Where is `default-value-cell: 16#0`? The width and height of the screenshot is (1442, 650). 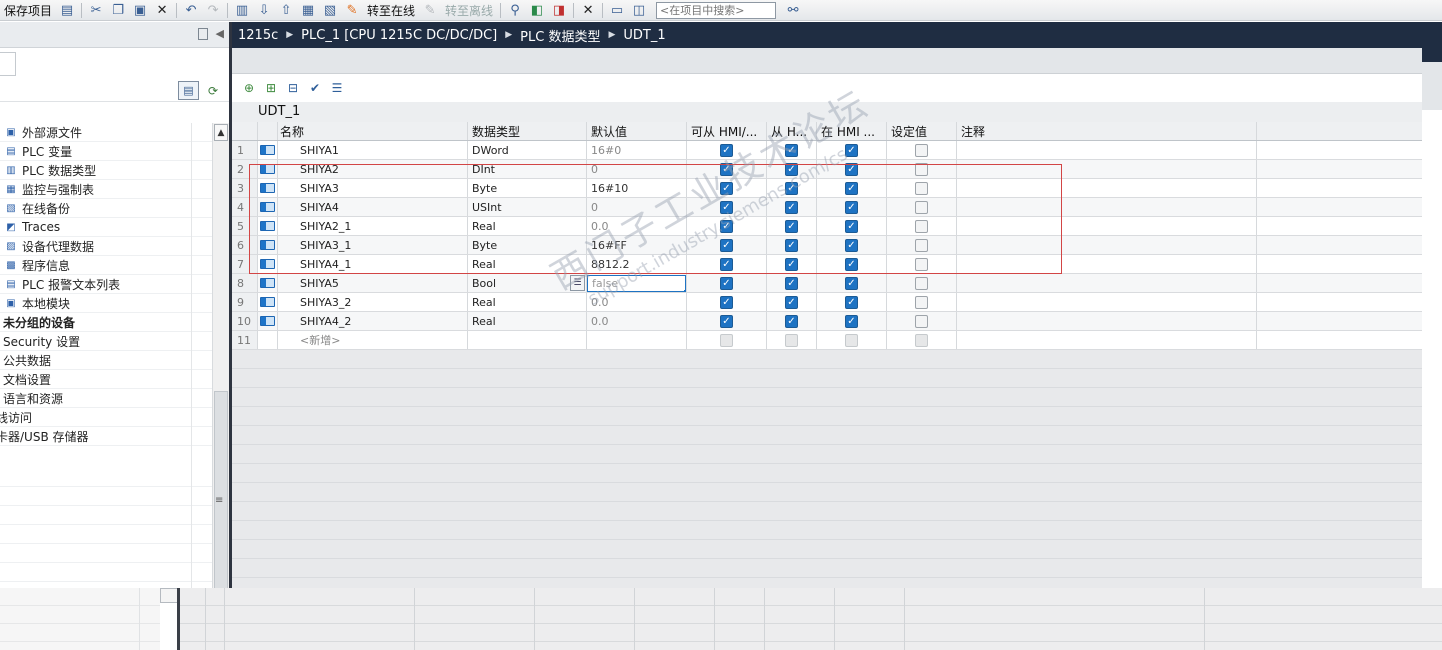 default-value-cell: 16#0 is located at coordinates (637, 150).